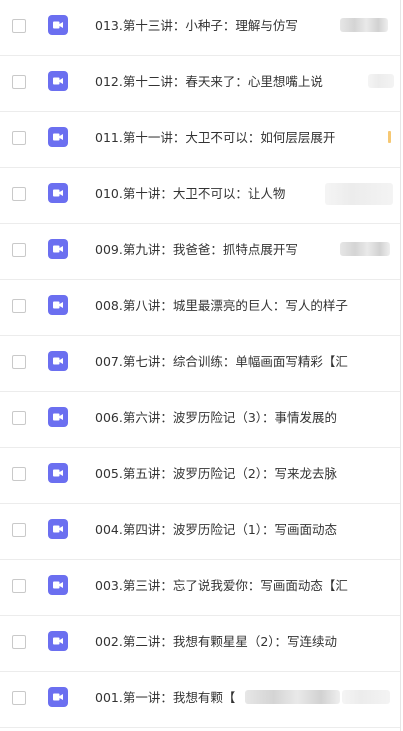 The width and height of the screenshot is (403, 731). I want to click on lesson-row: 006.第六讲：波罗历险记（3）：事情发展的, so click(200, 420).